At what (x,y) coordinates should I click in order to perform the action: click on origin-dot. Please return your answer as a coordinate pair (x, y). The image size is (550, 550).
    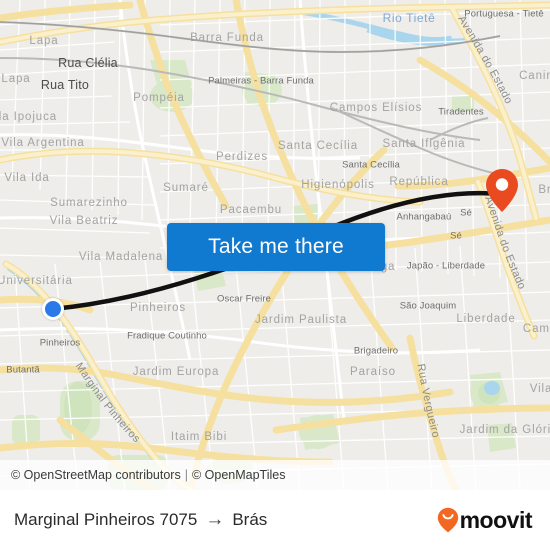
    Looking at the image, I should click on (53, 309).